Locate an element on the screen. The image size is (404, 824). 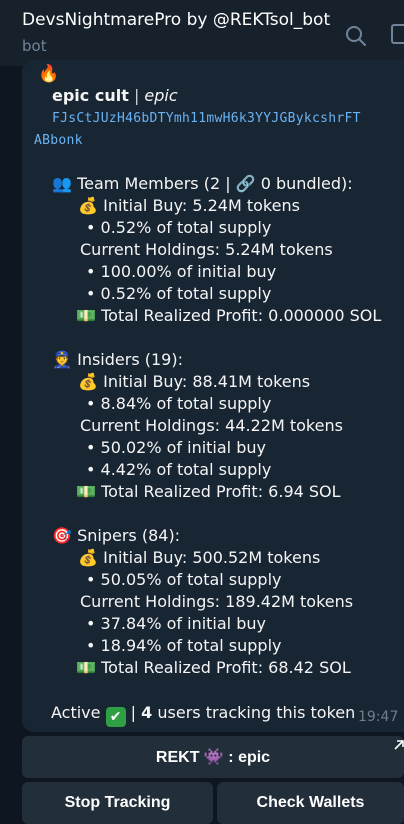
stop-tracking-button: Stop Tracking is located at coordinates (117, 803).